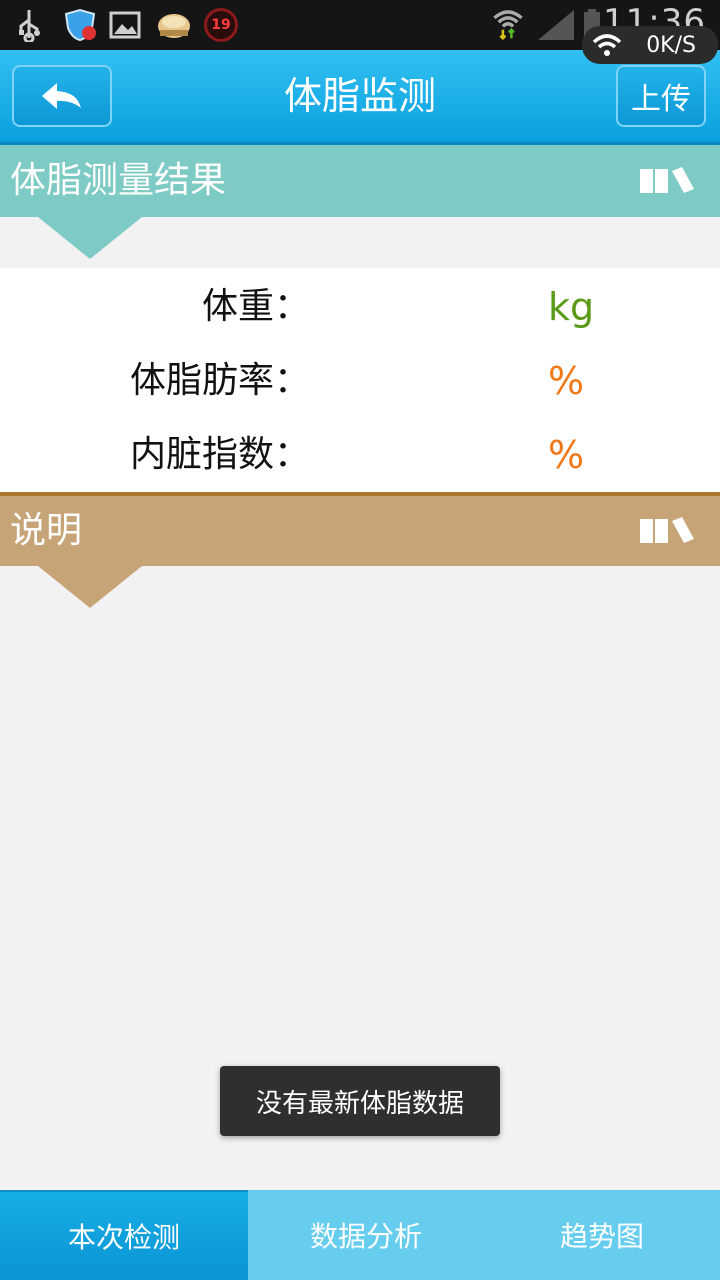 The image size is (720, 1280). I want to click on body-fat-label: 体脂肪率：, so click(219, 380).